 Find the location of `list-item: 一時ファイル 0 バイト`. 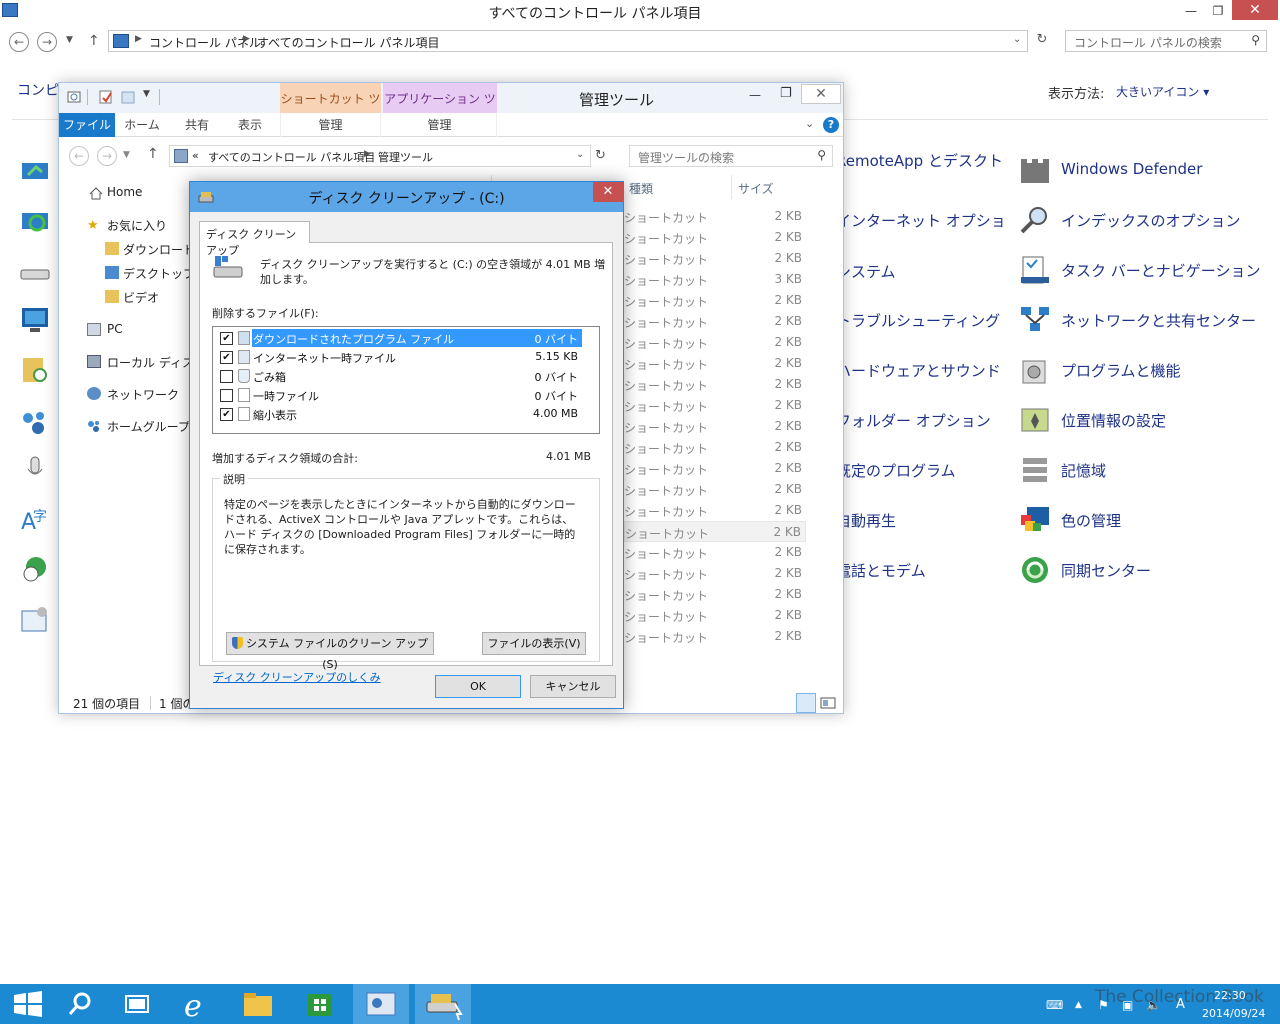

list-item: 一時ファイル 0 バイト is located at coordinates (406, 395).